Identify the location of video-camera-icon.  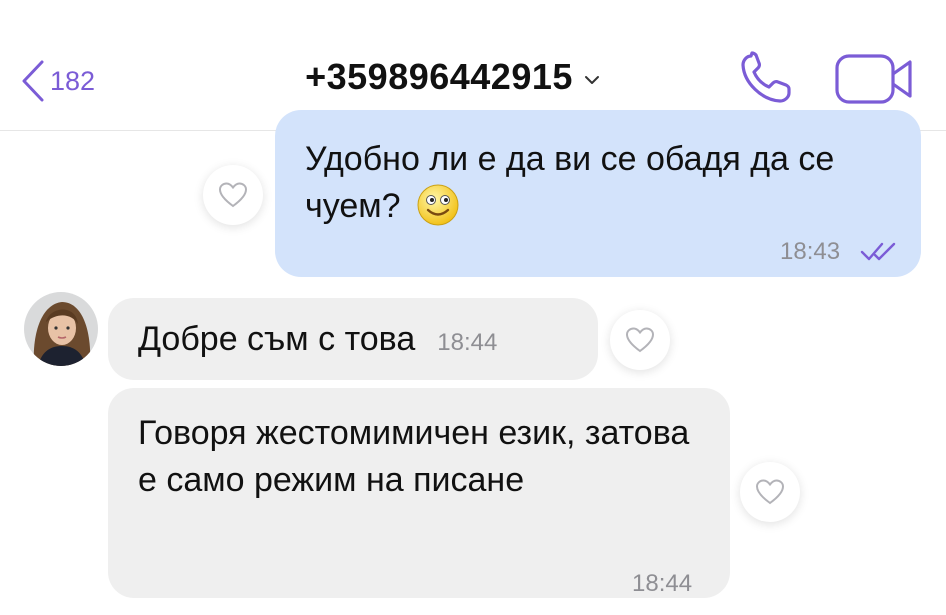
(875, 79).